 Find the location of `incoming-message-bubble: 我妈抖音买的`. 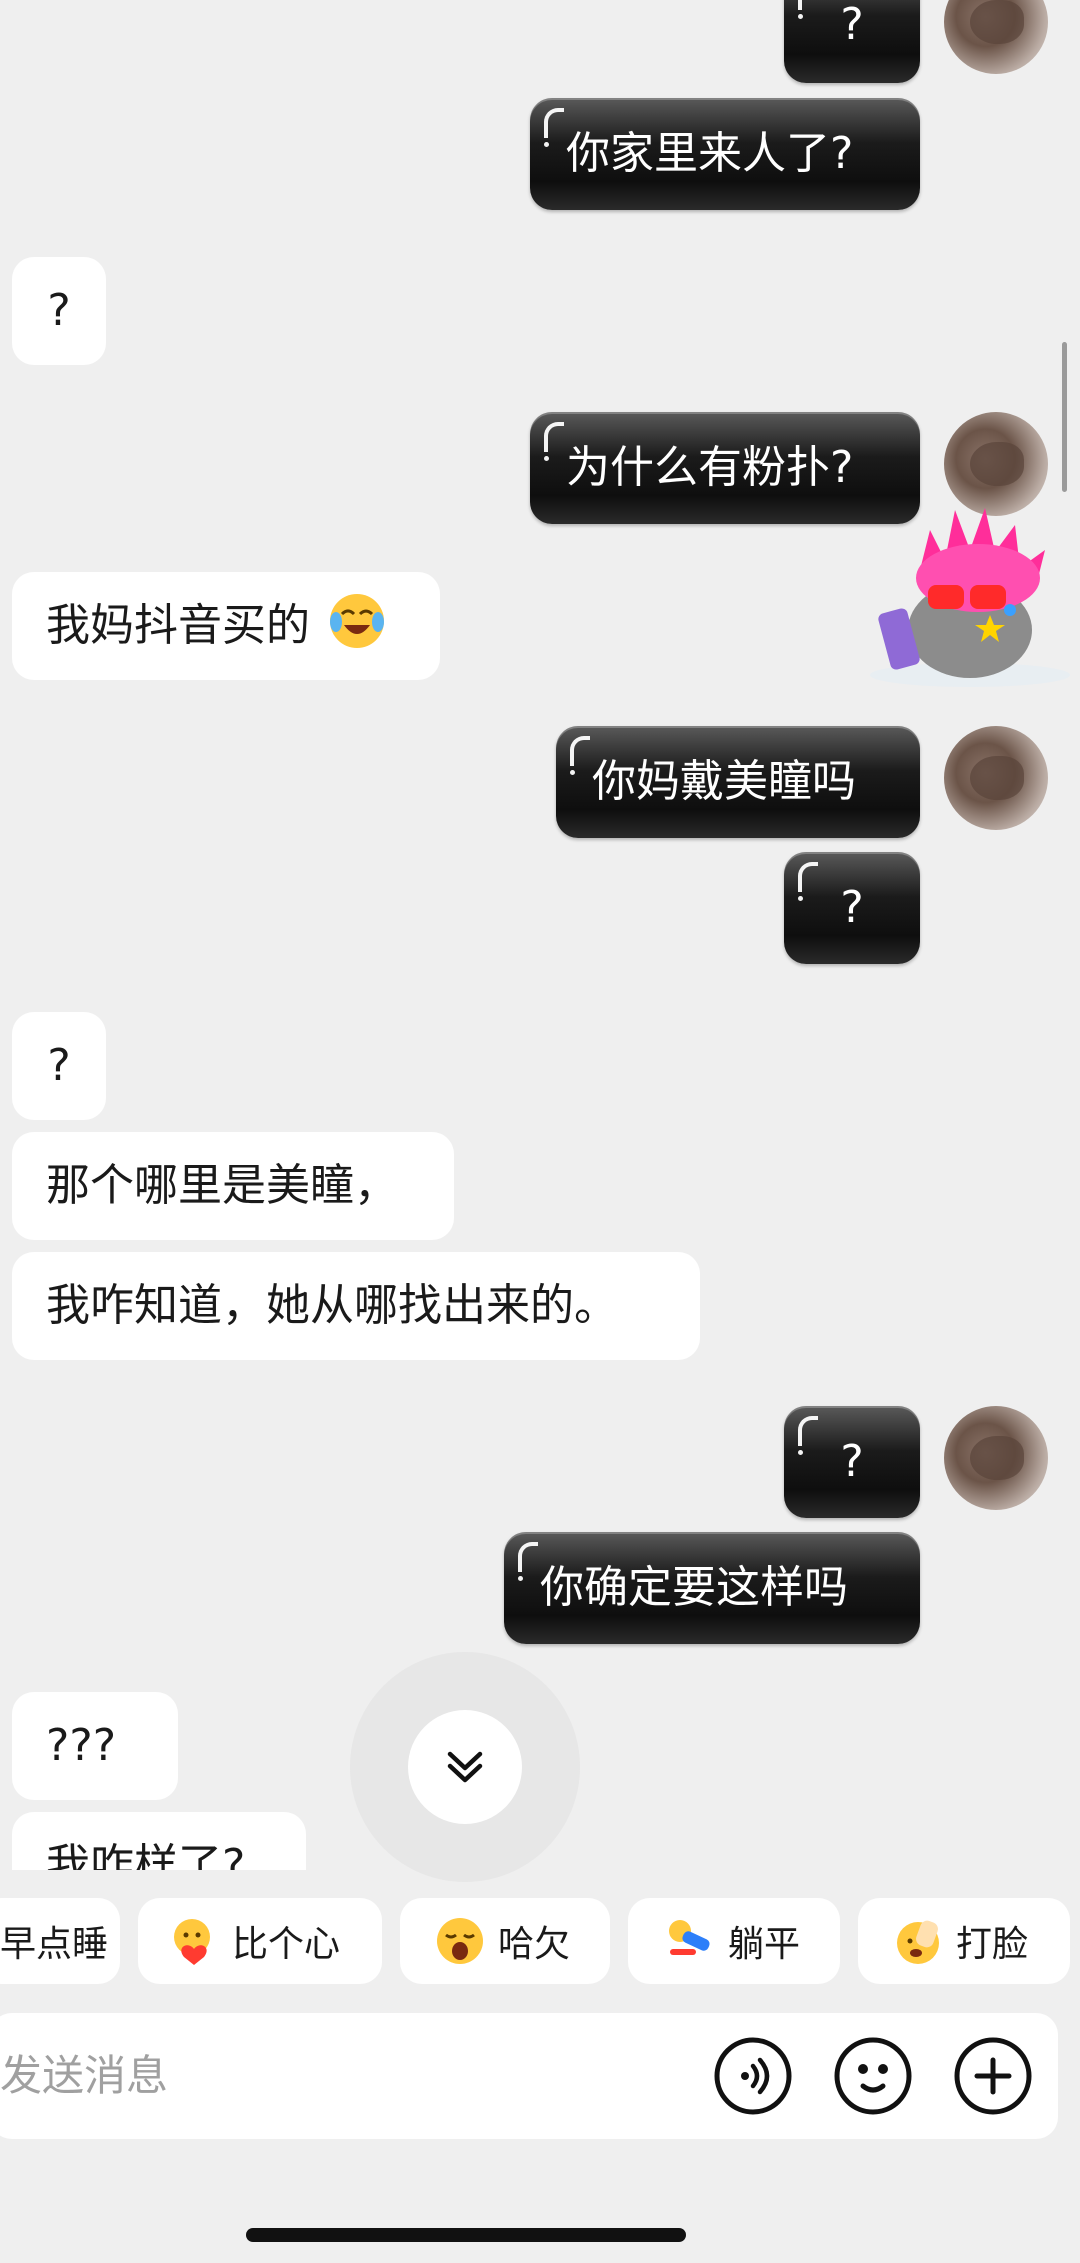

incoming-message-bubble: 我妈抖音买的 is located at coordinates (226, 626).